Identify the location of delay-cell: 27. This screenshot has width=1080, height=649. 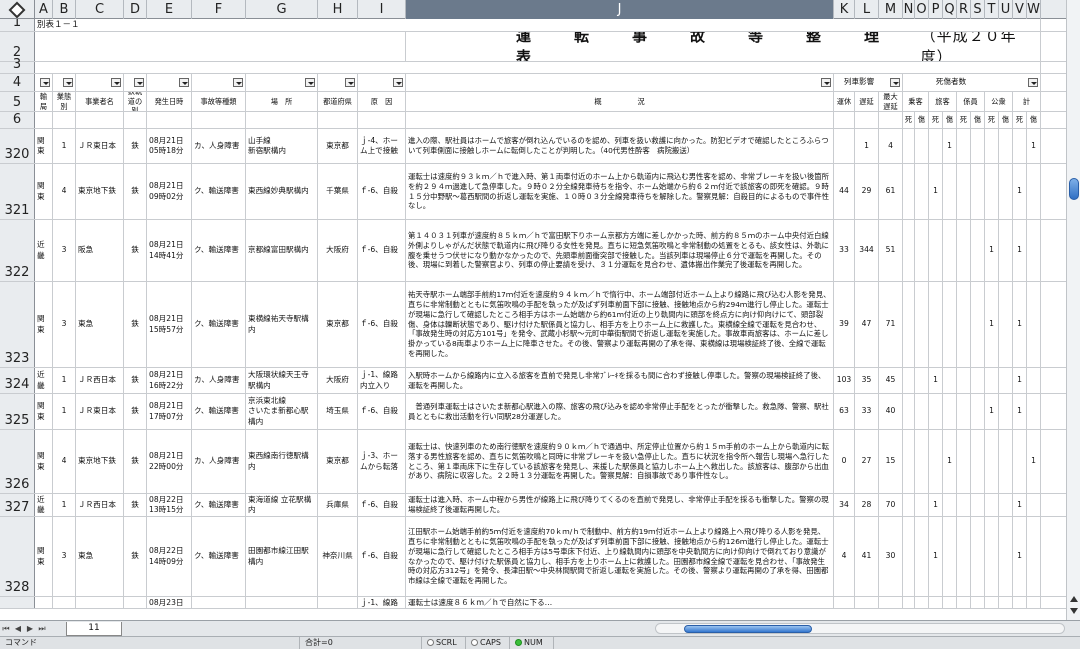
(867, 461).